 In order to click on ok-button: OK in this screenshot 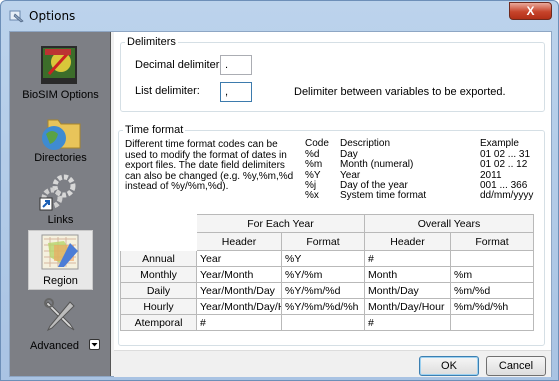, I will do `click(449, 366)`.